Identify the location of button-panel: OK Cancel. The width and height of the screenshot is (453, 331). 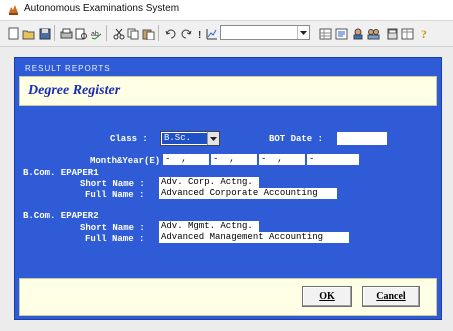
(228, 297).